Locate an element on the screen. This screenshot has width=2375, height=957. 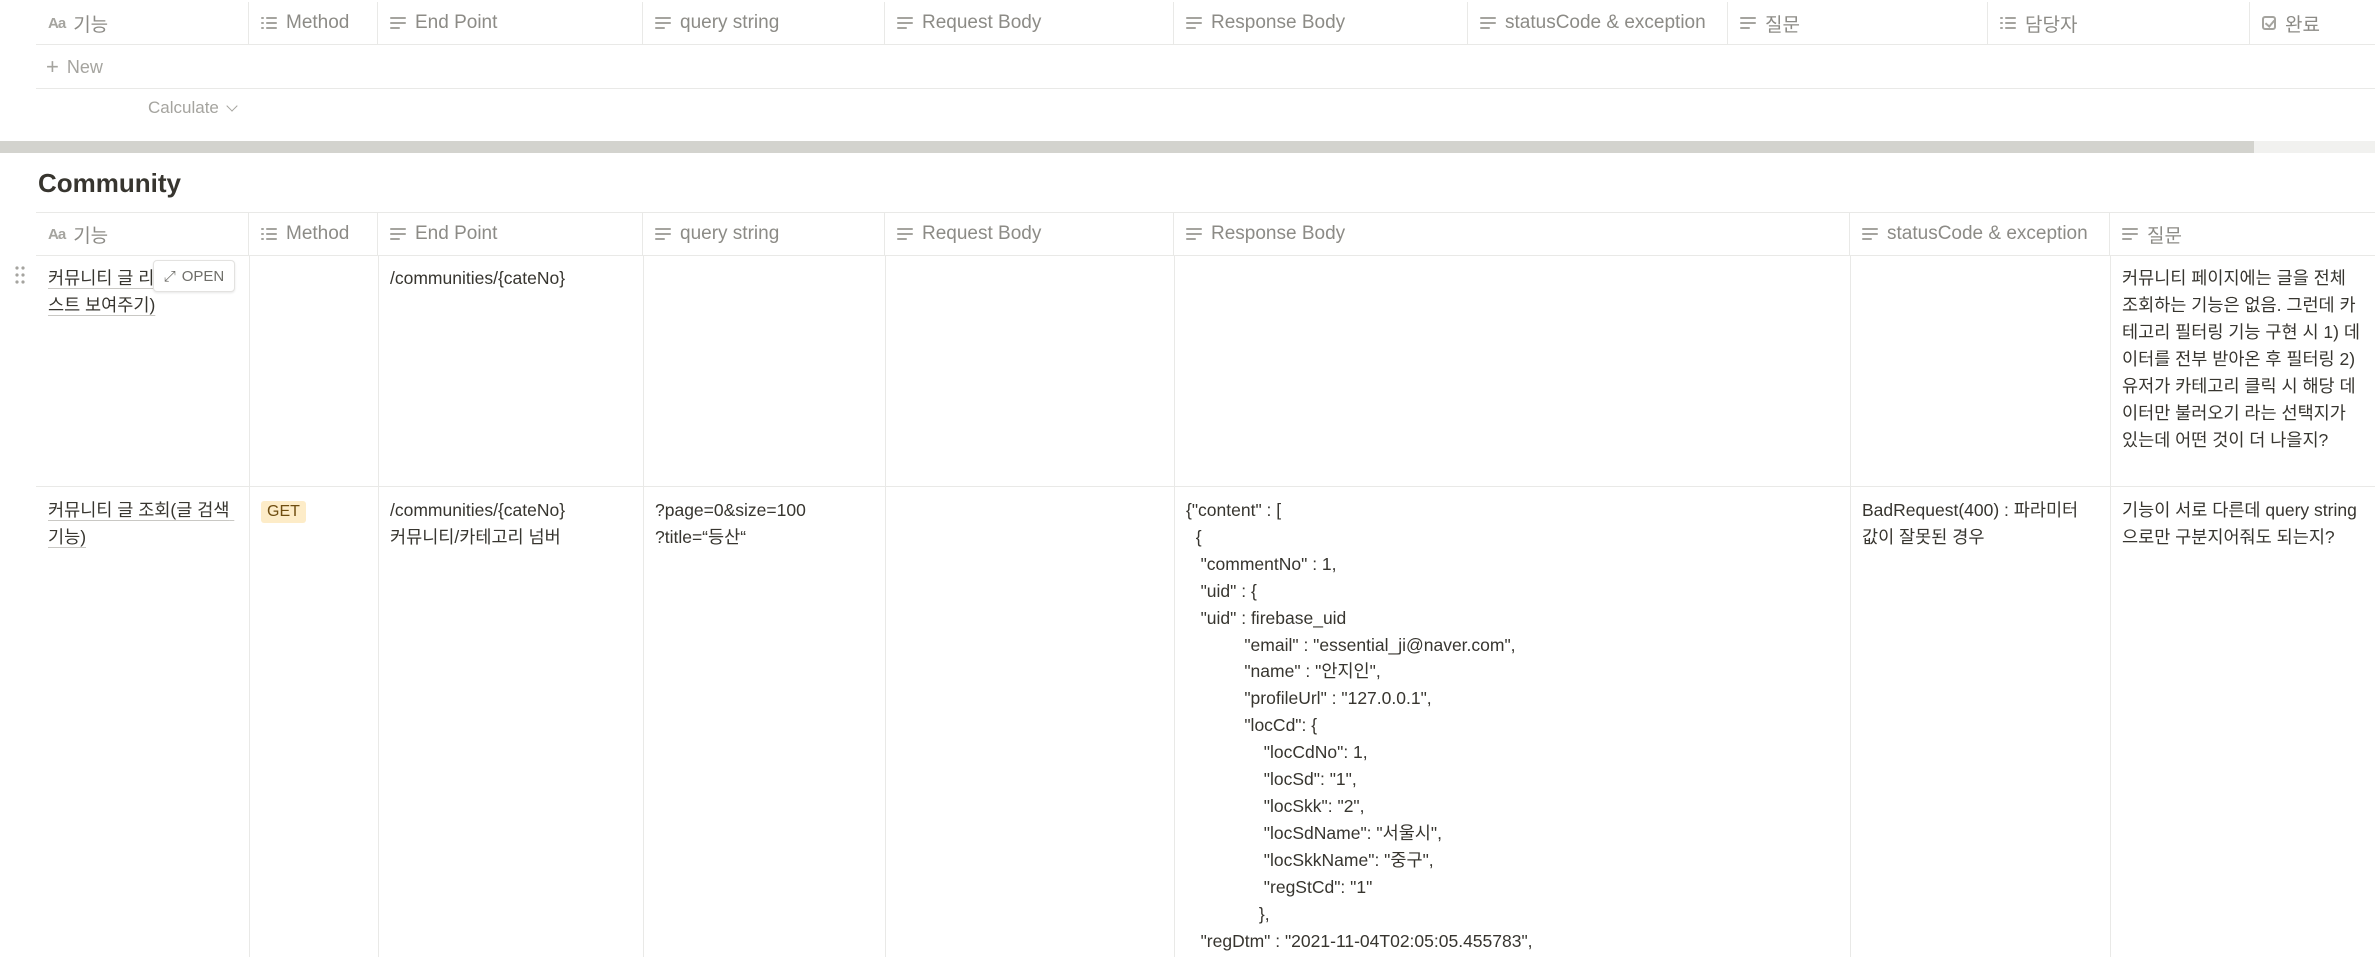
table2-col-method: Method is located at coordinates (313, 234).